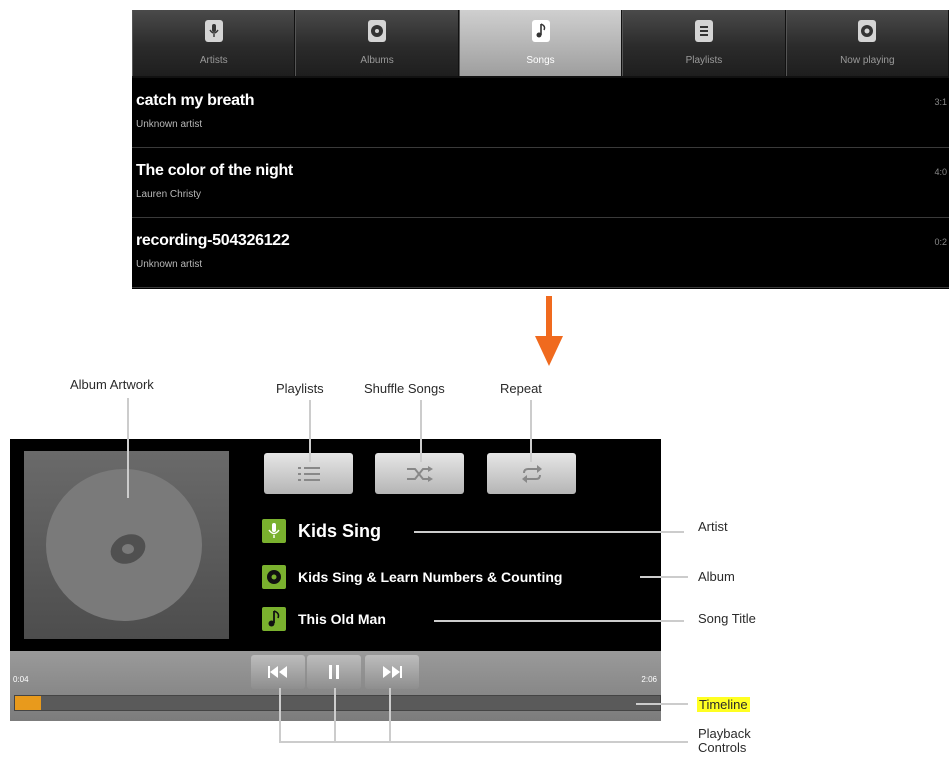 This screenshot has width=949, height=760. What do you see at coordinates (540, 253) in the screenshot?
I see `list-item: recording-504326122 Unknown artist 0:2` at bounding box center [540, 253].